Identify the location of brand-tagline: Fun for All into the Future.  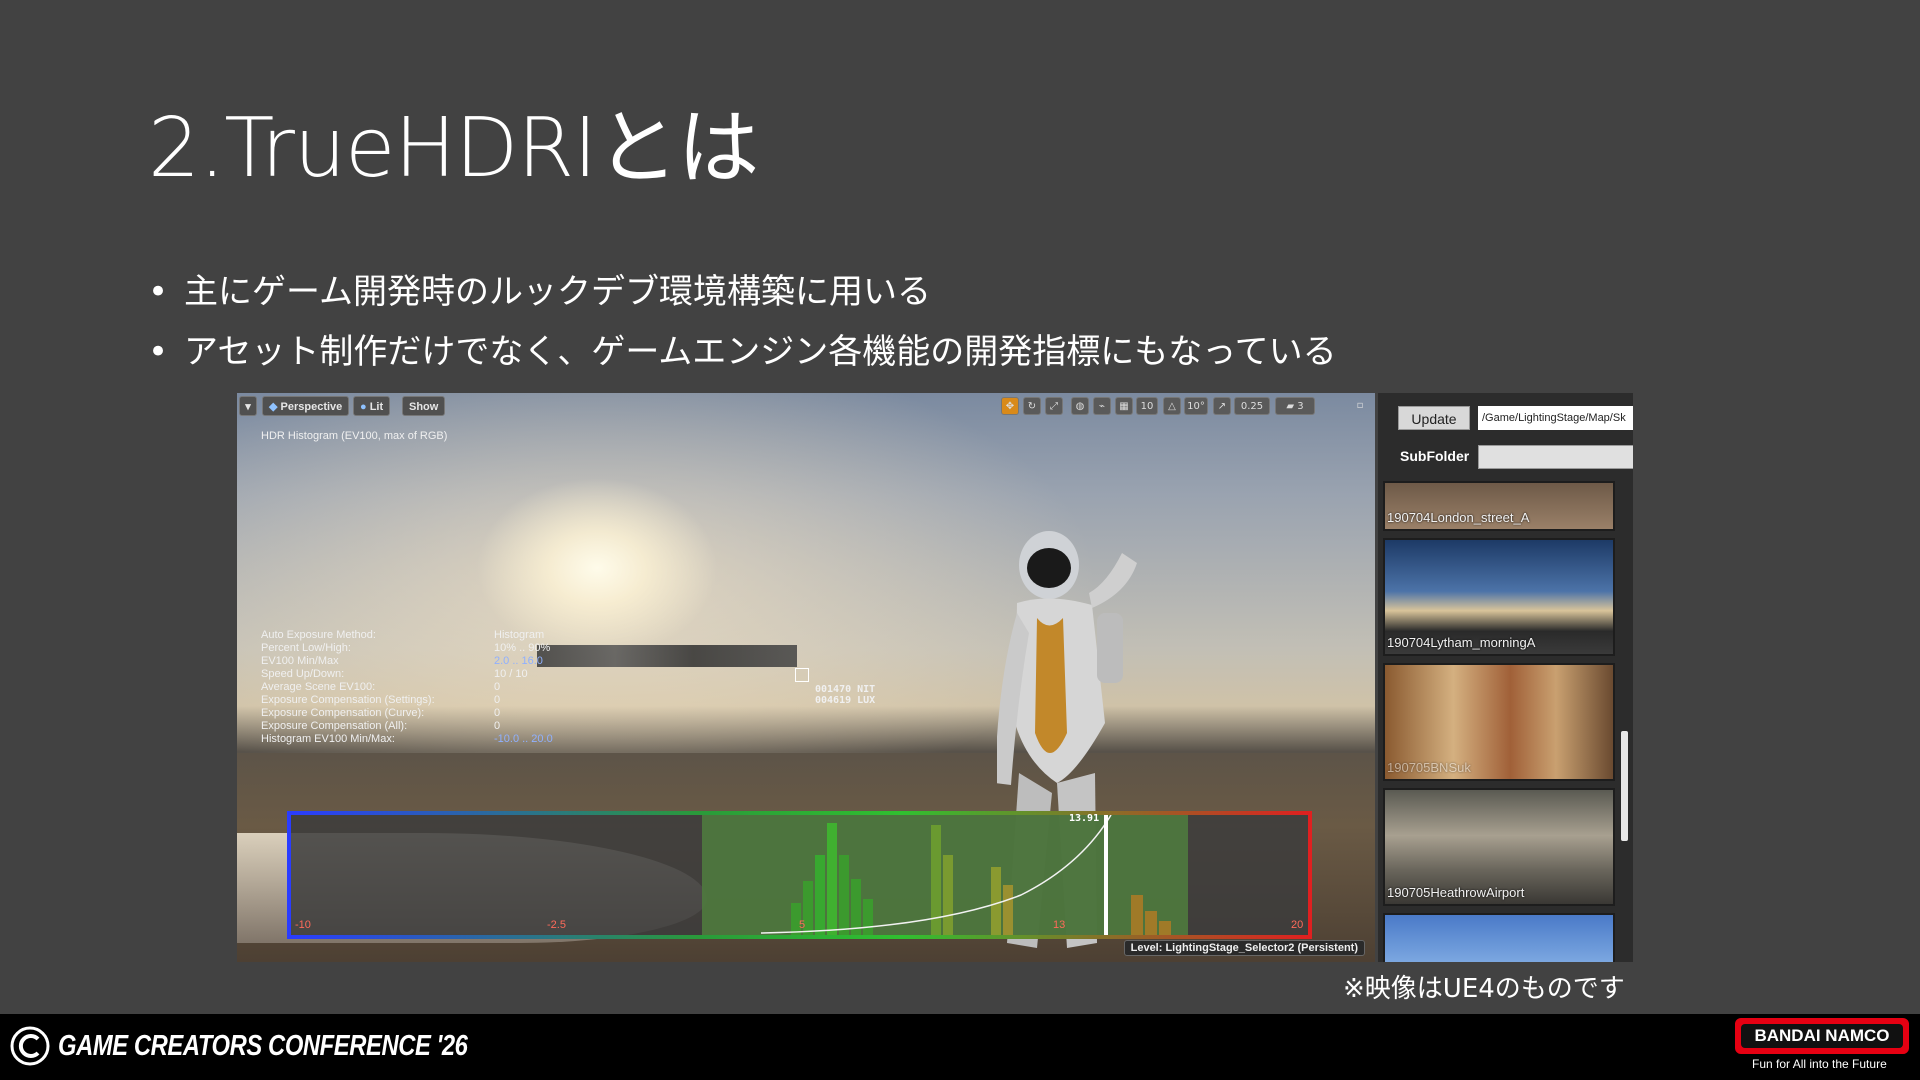
(1819, 1064).